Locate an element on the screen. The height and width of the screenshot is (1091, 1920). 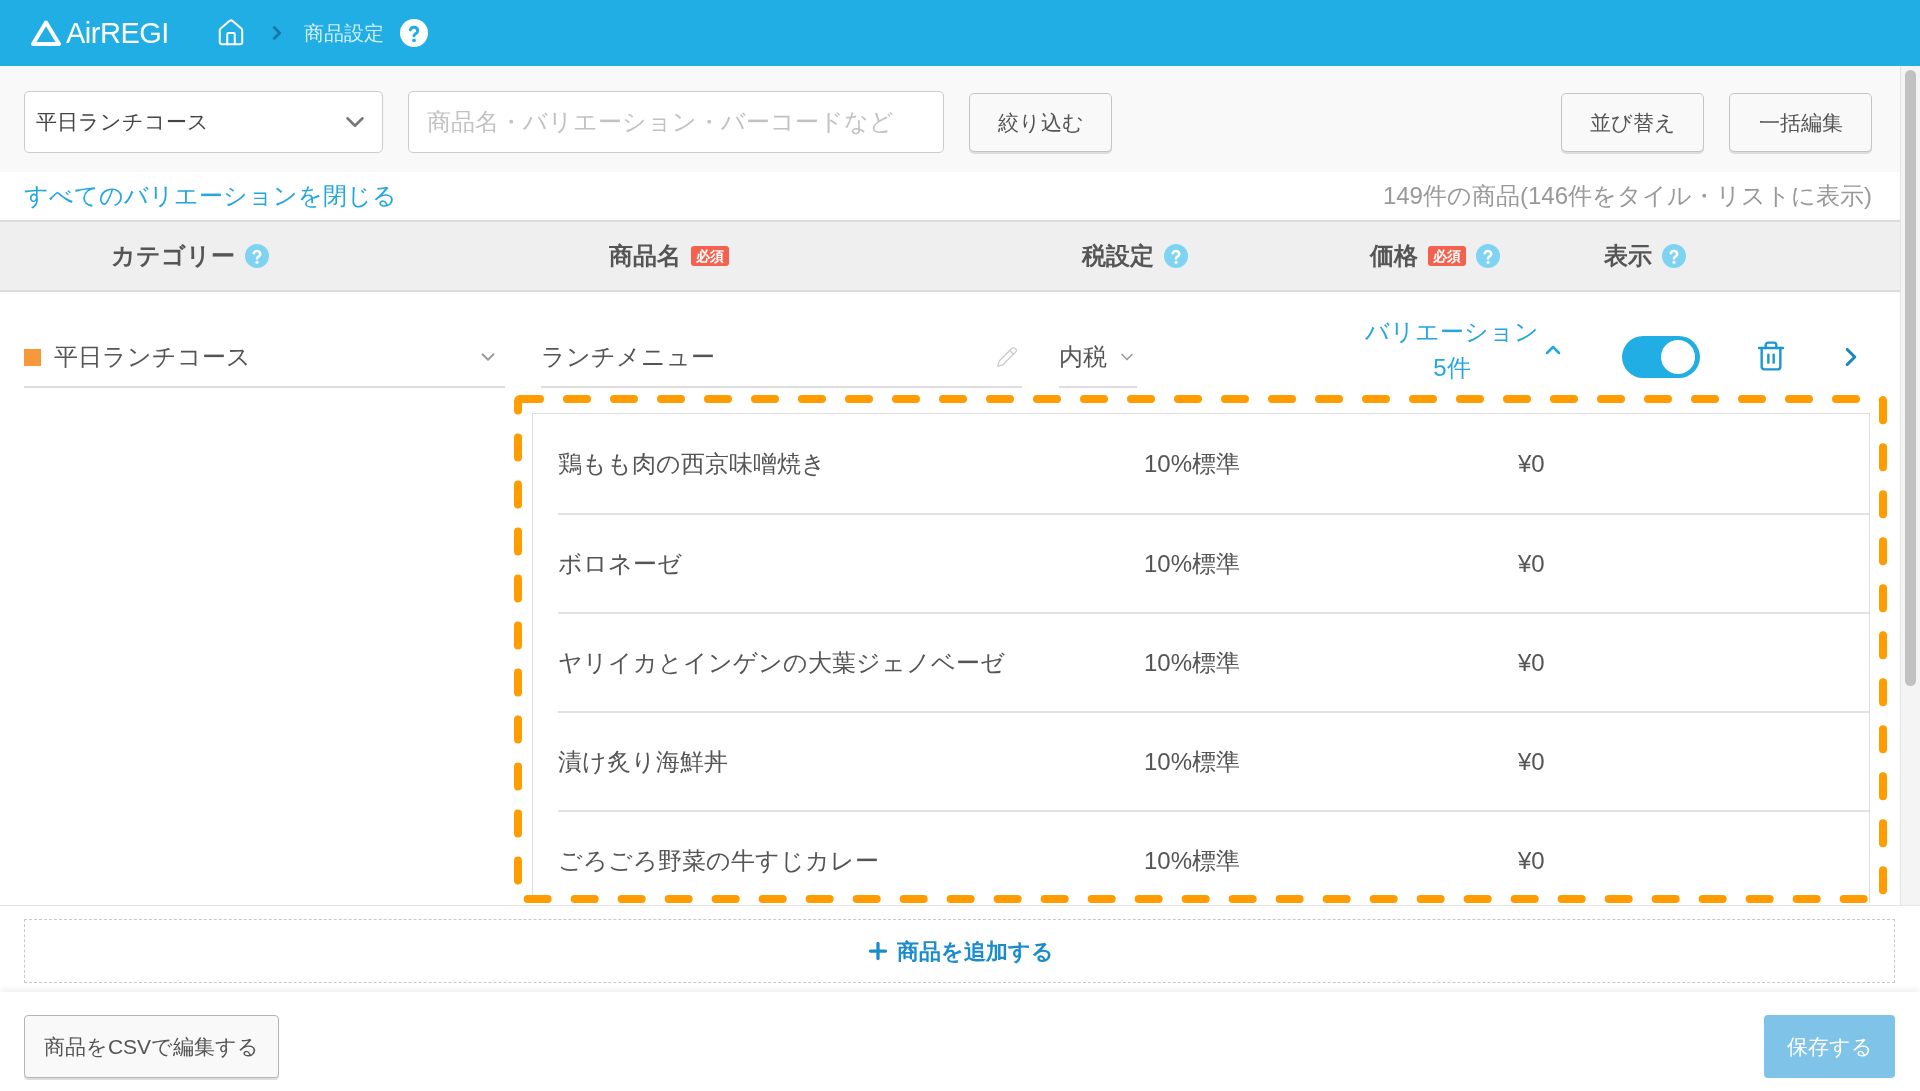
tax-dropdown: 内税 is located at coordinates (1098, 358).